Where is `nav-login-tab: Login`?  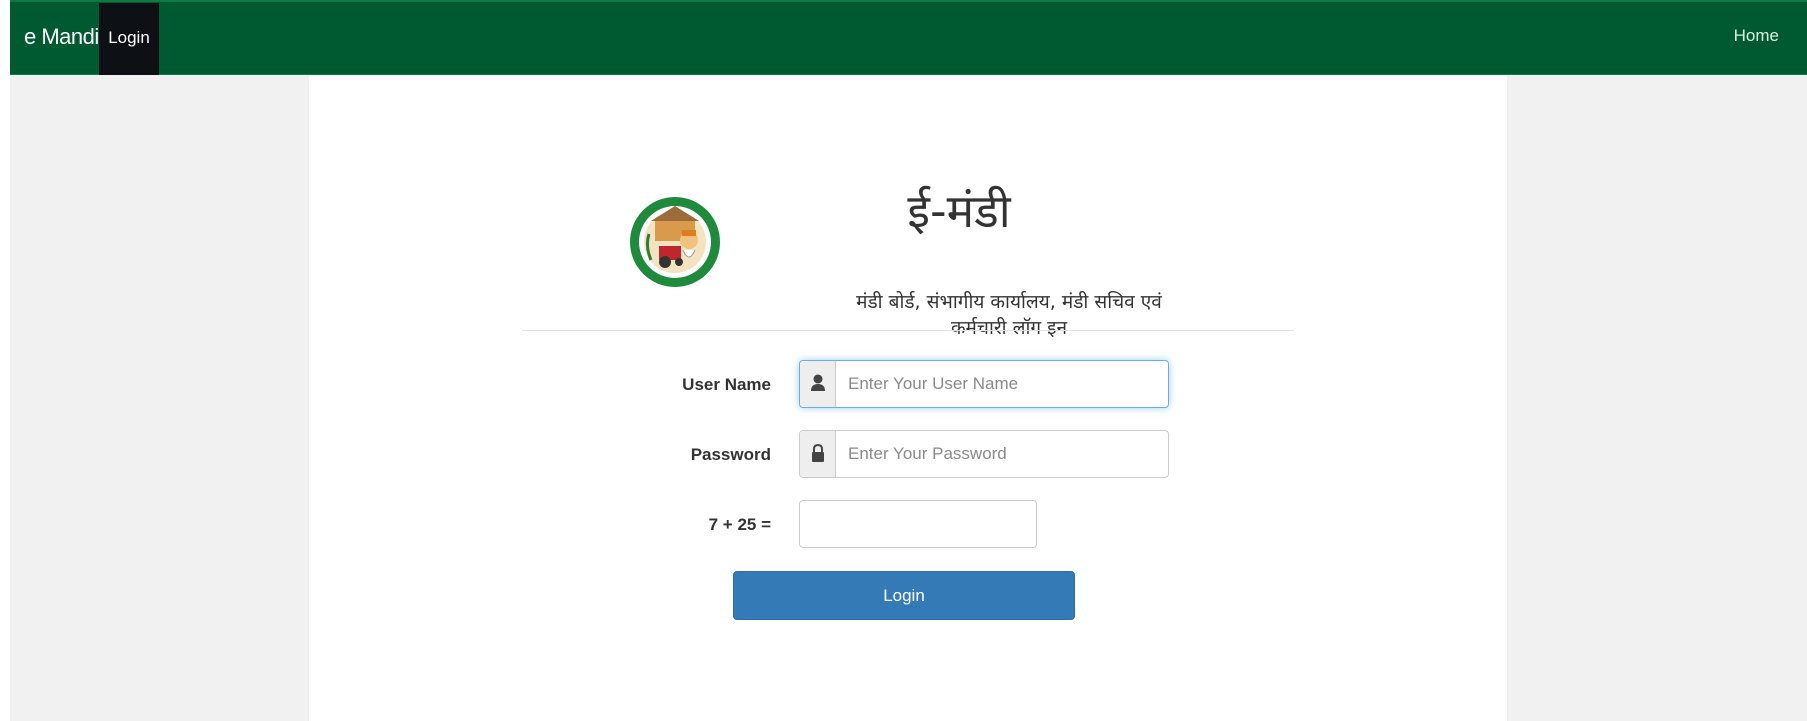 nav-login-tab: Login is located at coordinates (129, 39).